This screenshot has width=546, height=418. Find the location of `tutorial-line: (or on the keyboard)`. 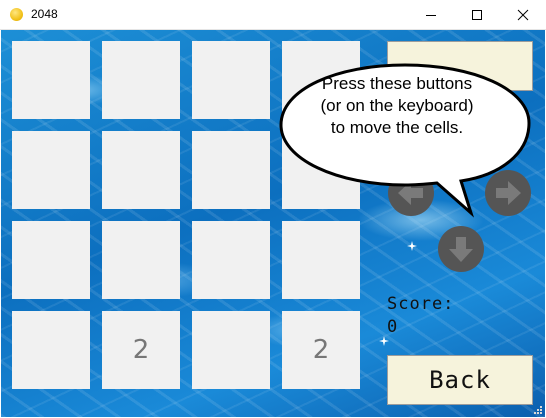

tutorial-line: (or on the keyboard) is located at coordinates (397, 105).